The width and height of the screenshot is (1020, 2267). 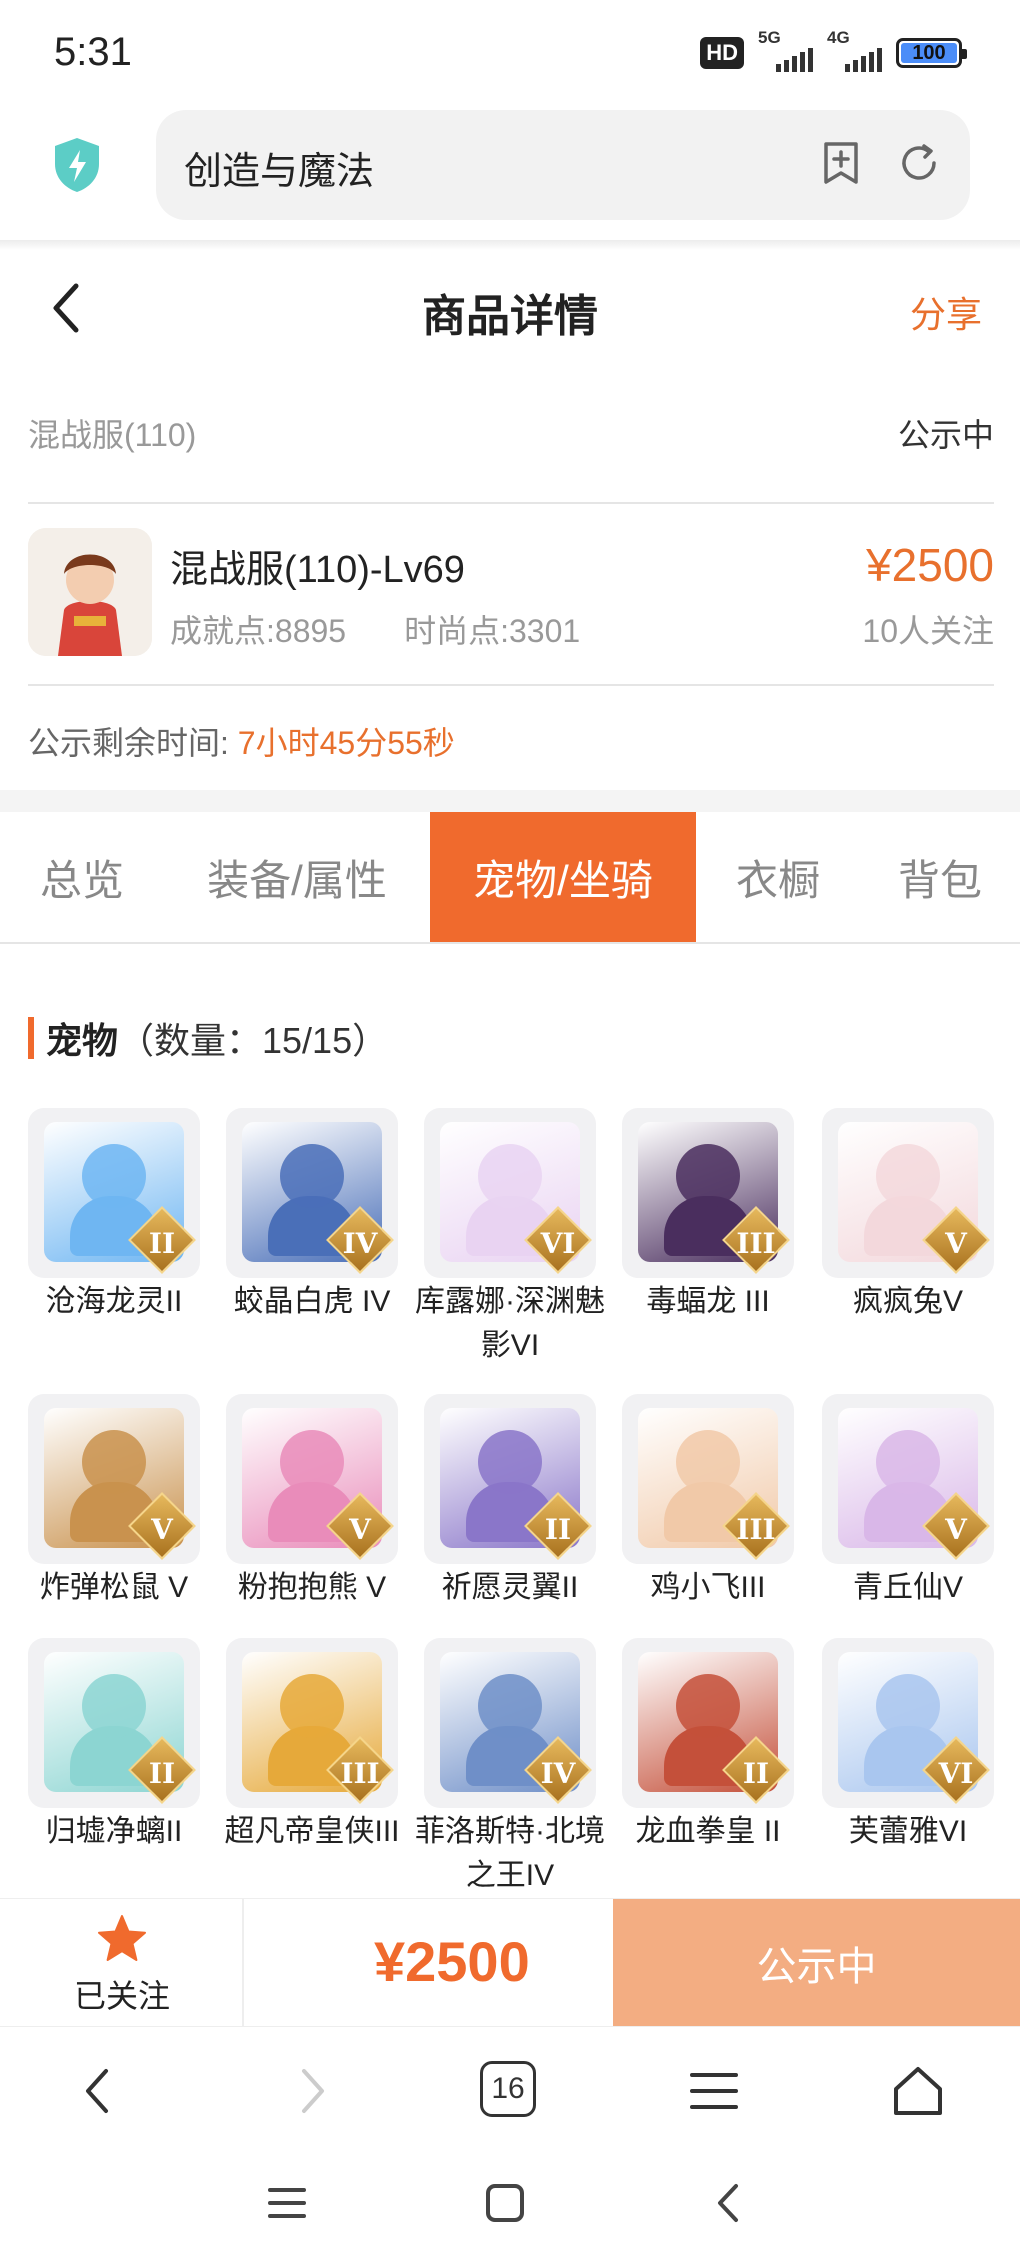 What do you see at coordinates (121, 1996) in the screenshot?
I see `follow-label: 已关注` at bounding box center [121, 1996].